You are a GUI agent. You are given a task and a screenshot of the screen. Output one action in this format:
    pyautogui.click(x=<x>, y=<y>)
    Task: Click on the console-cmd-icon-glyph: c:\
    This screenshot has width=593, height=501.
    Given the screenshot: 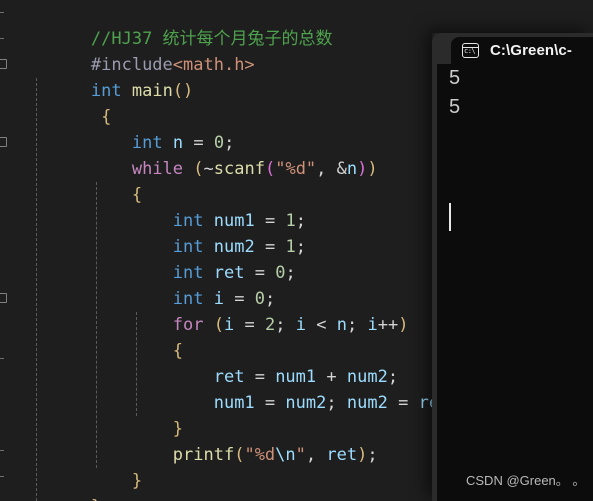 What is the action you would take?
    pyautogui.click(x=470, y=50)
    